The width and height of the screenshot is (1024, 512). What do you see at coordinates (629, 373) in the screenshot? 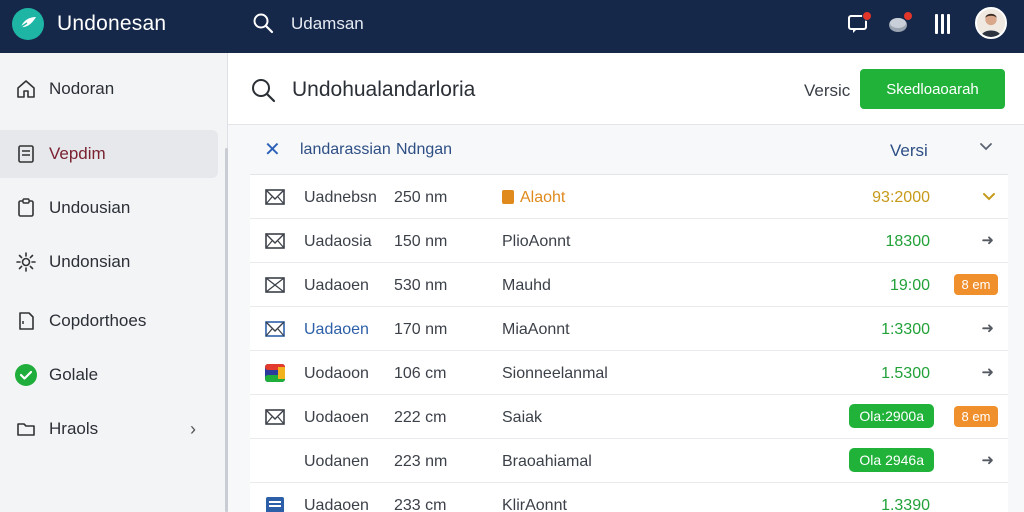
I see `table-row: Uodaoon 106 cm Sionneelanmal 1.5300 ➜` at bounding box center [629, 373].